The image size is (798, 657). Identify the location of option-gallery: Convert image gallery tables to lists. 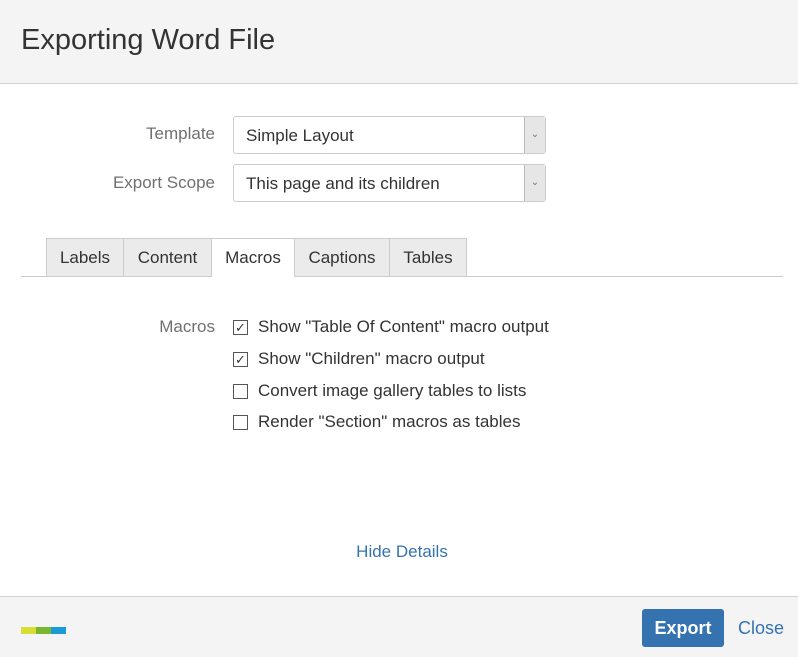
(379, 391).